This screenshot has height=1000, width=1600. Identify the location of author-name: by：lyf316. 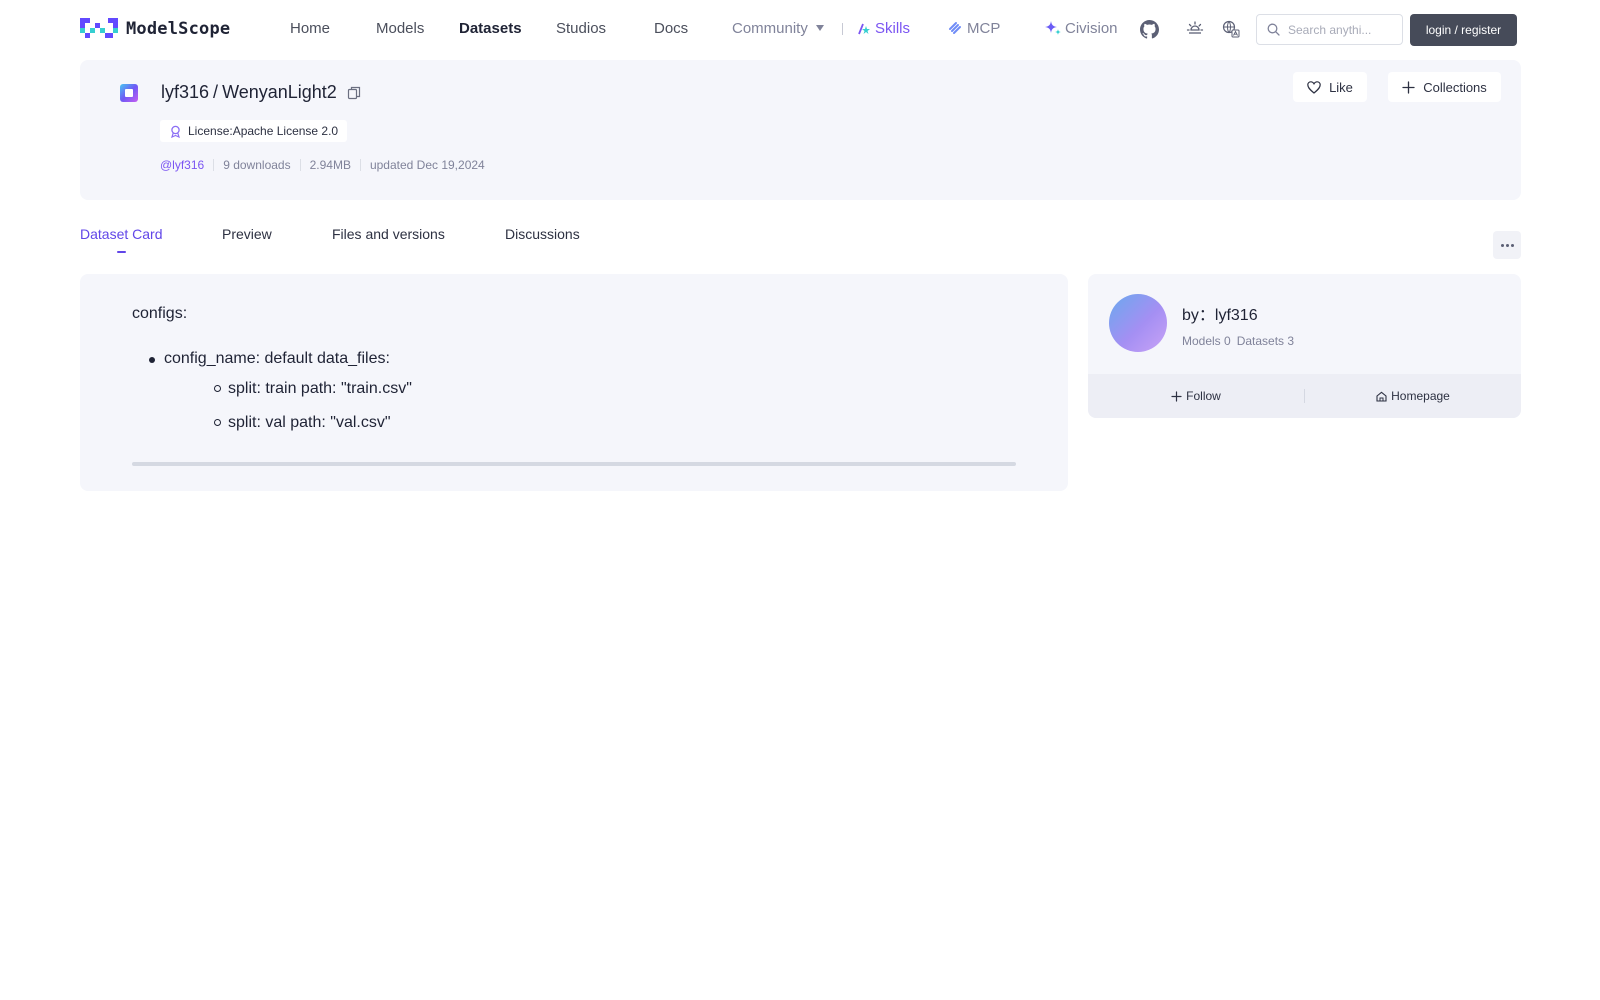
(1220, 313).